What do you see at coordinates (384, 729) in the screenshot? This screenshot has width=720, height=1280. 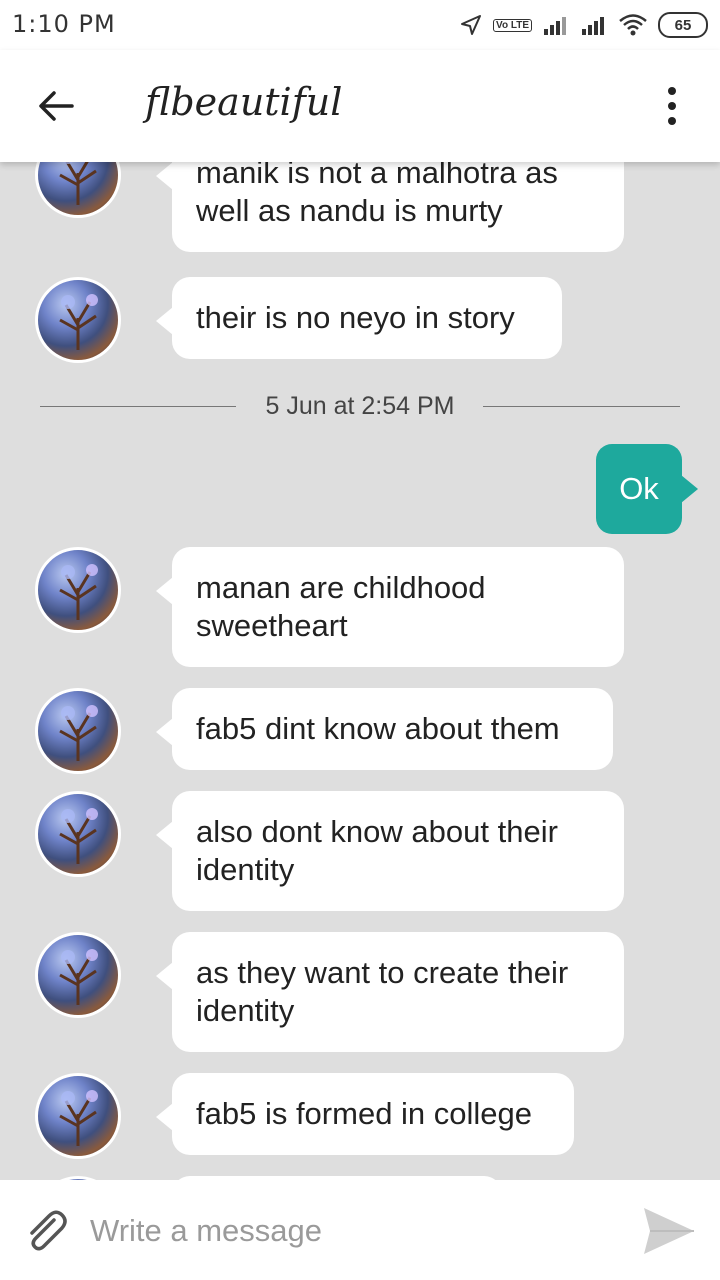 I see `message-bubble: fab5 dint know about them` at bounding box center [384, 729].